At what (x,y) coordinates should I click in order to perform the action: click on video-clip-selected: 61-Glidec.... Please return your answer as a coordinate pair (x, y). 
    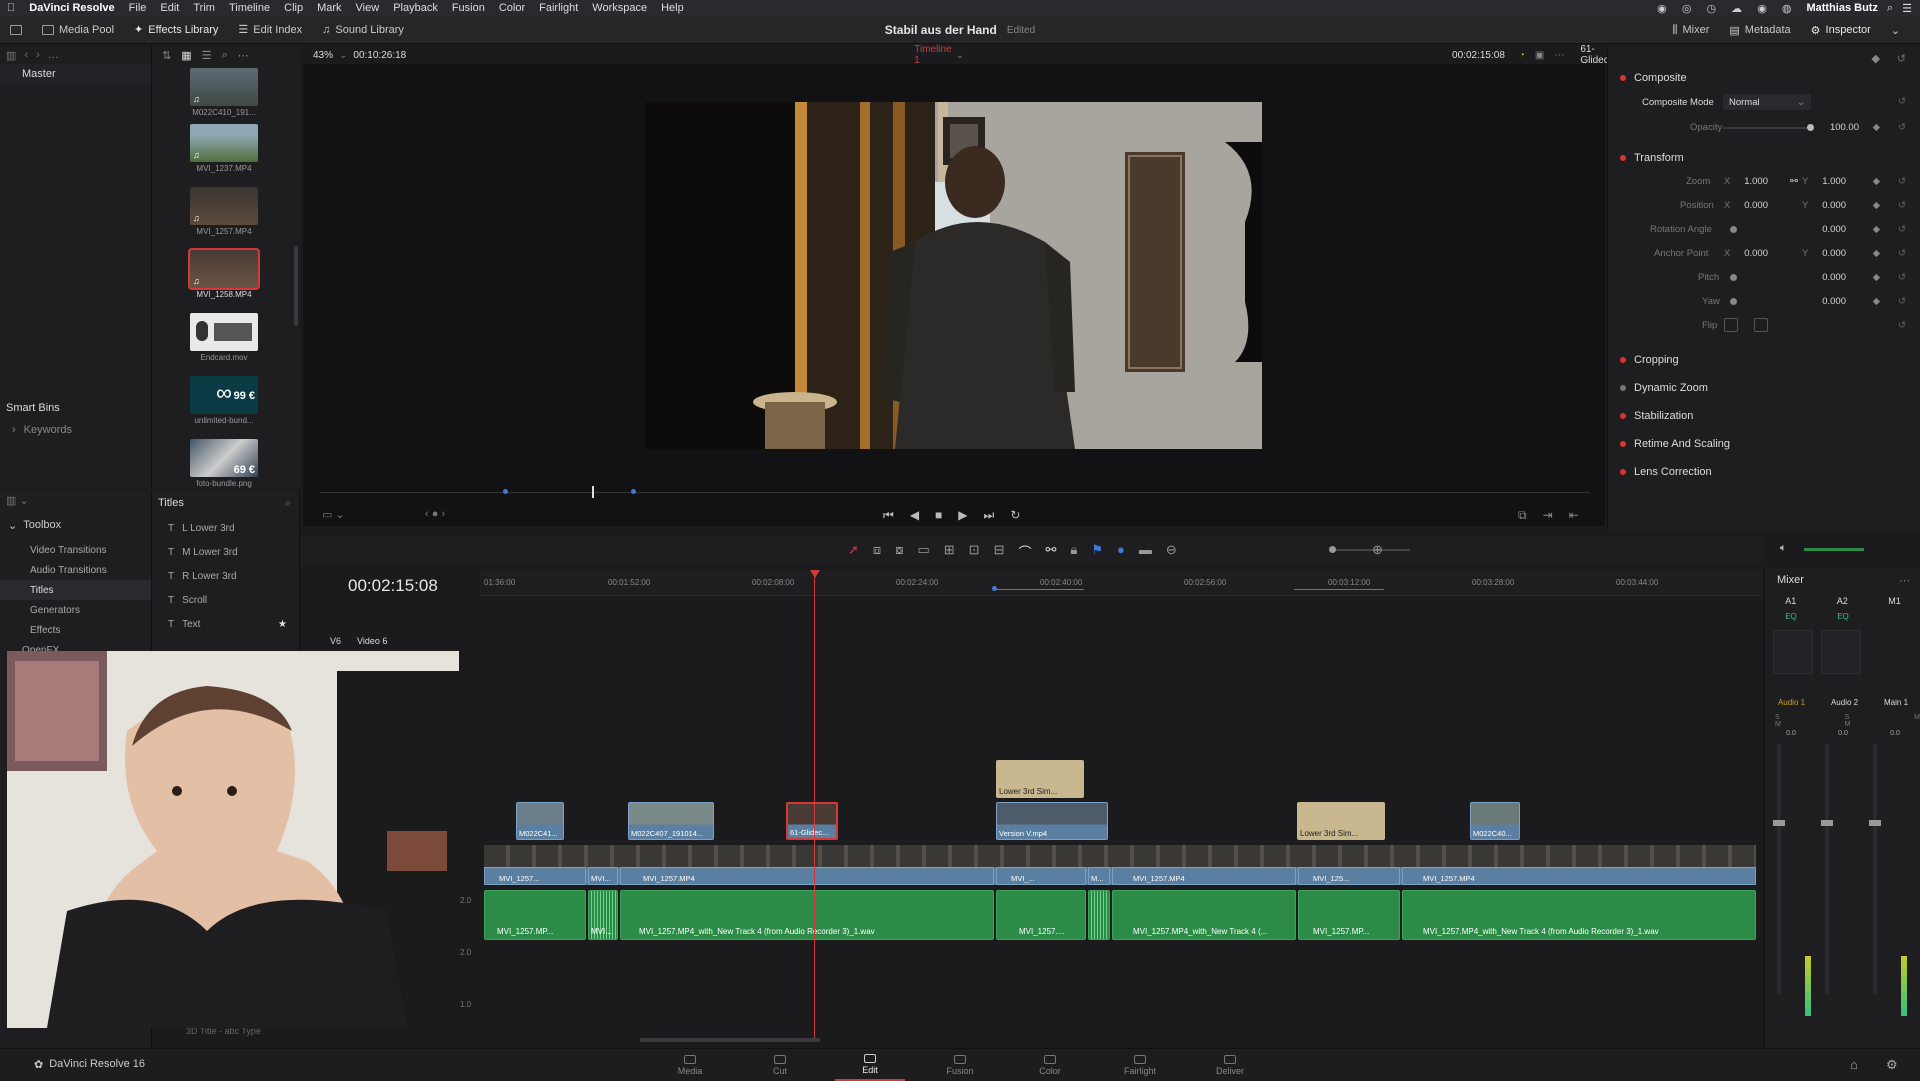
    Looking at the image, I should click on (812, 821).